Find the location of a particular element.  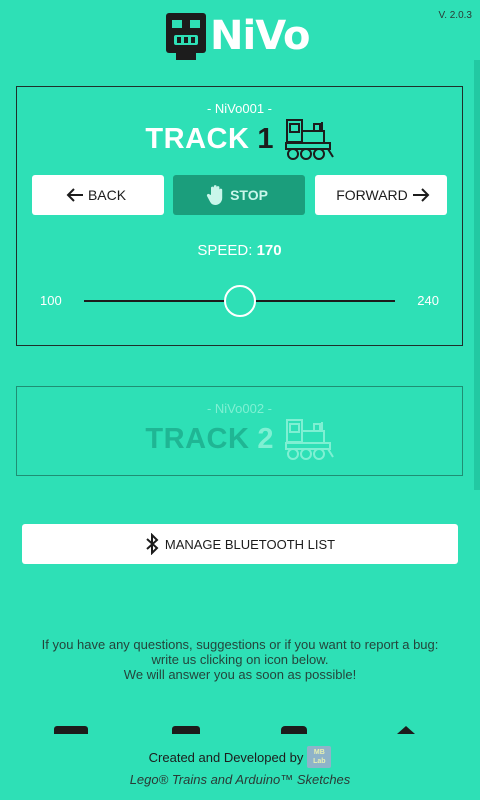

speed-label: SPEED: is located at coordinates (225, 250).